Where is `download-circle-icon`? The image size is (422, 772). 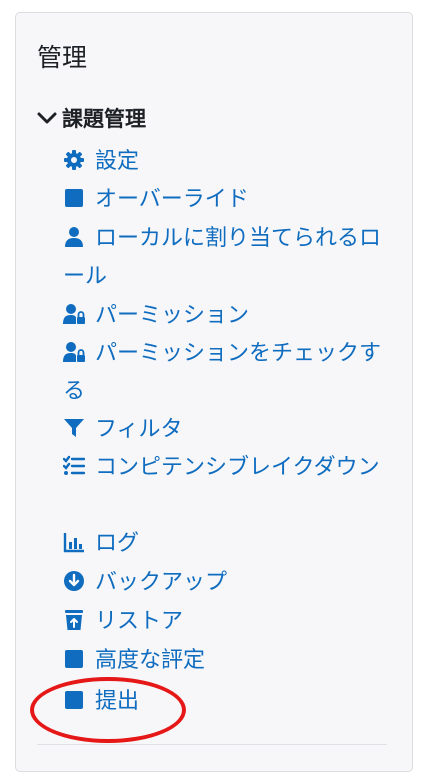
download-circle-icon is located at coordinates (74, 581).